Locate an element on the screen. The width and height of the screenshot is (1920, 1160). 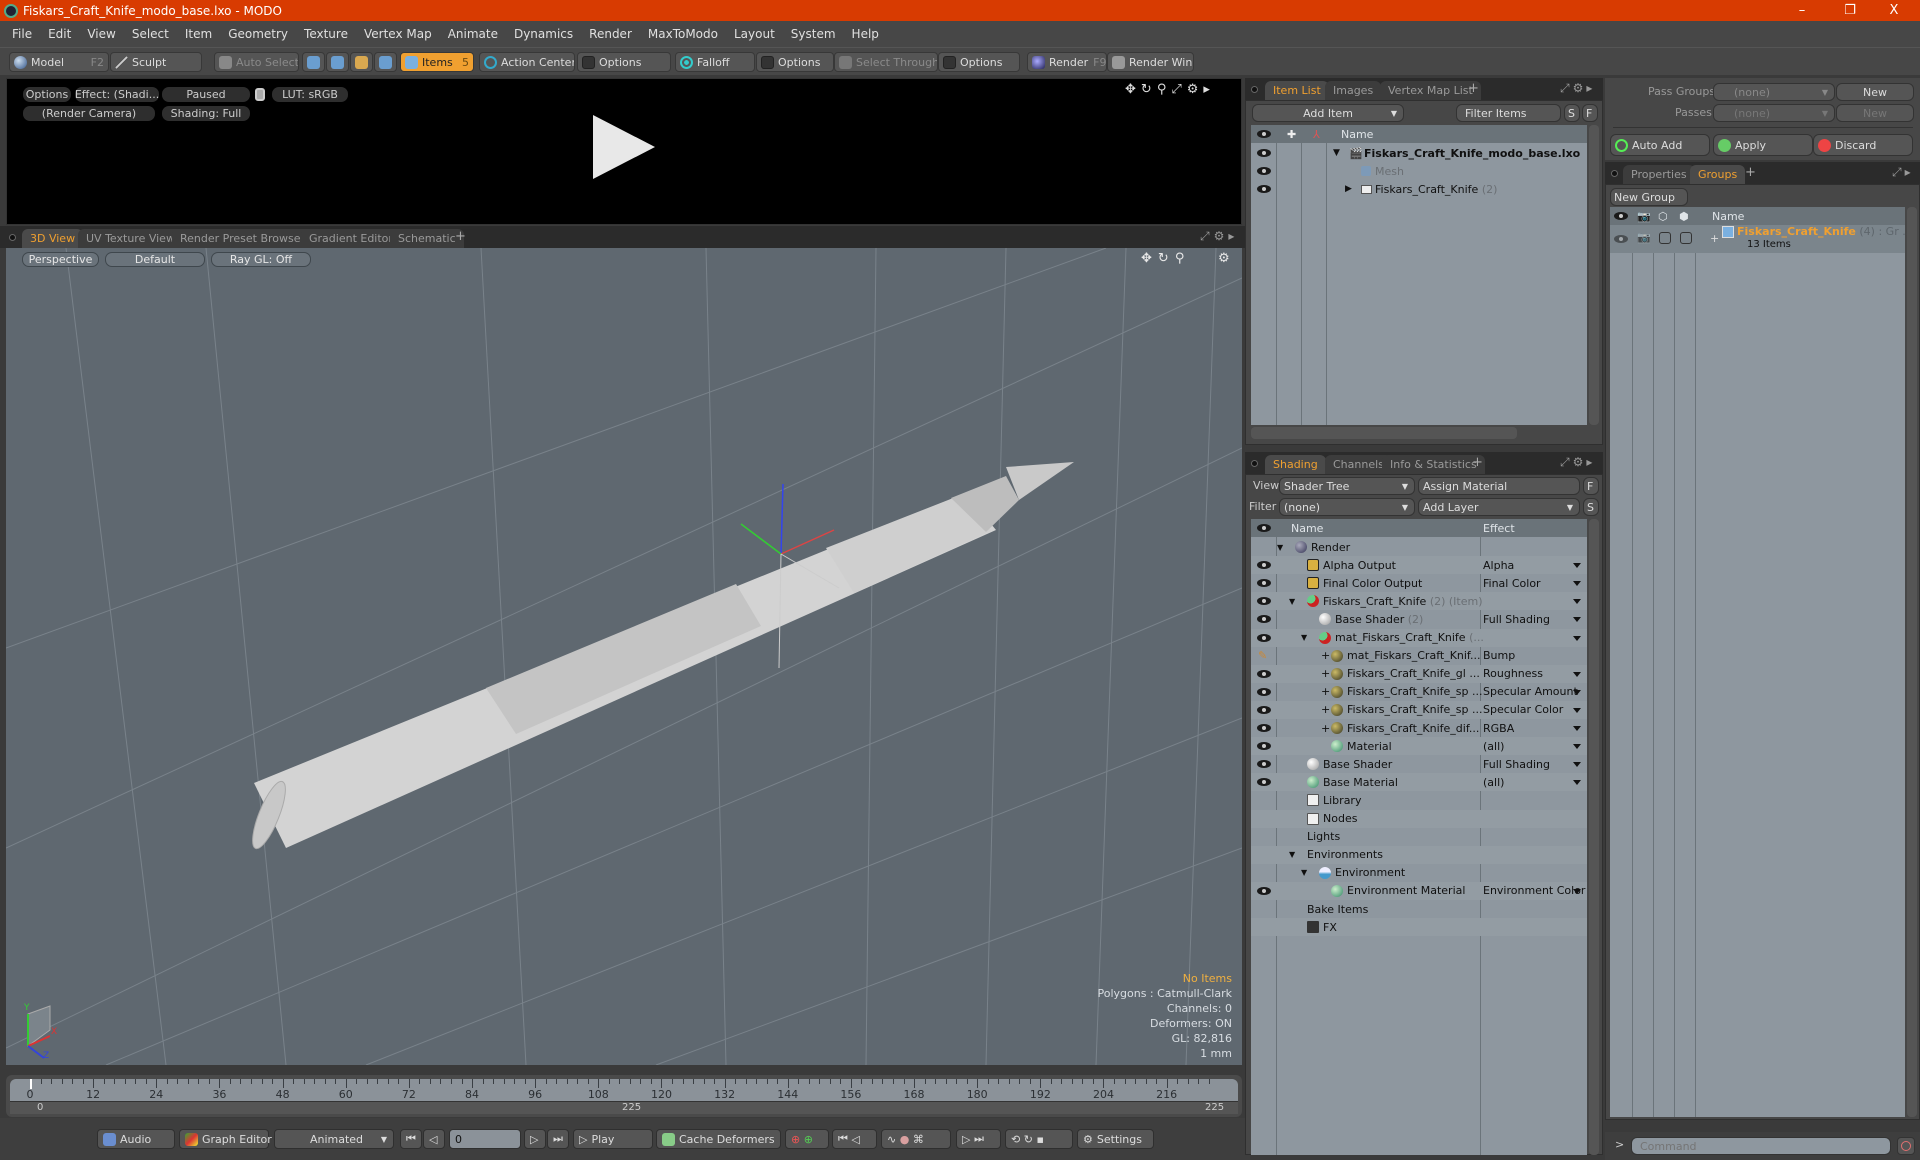
timeline-playhead is located at coordinates (31, 1084).